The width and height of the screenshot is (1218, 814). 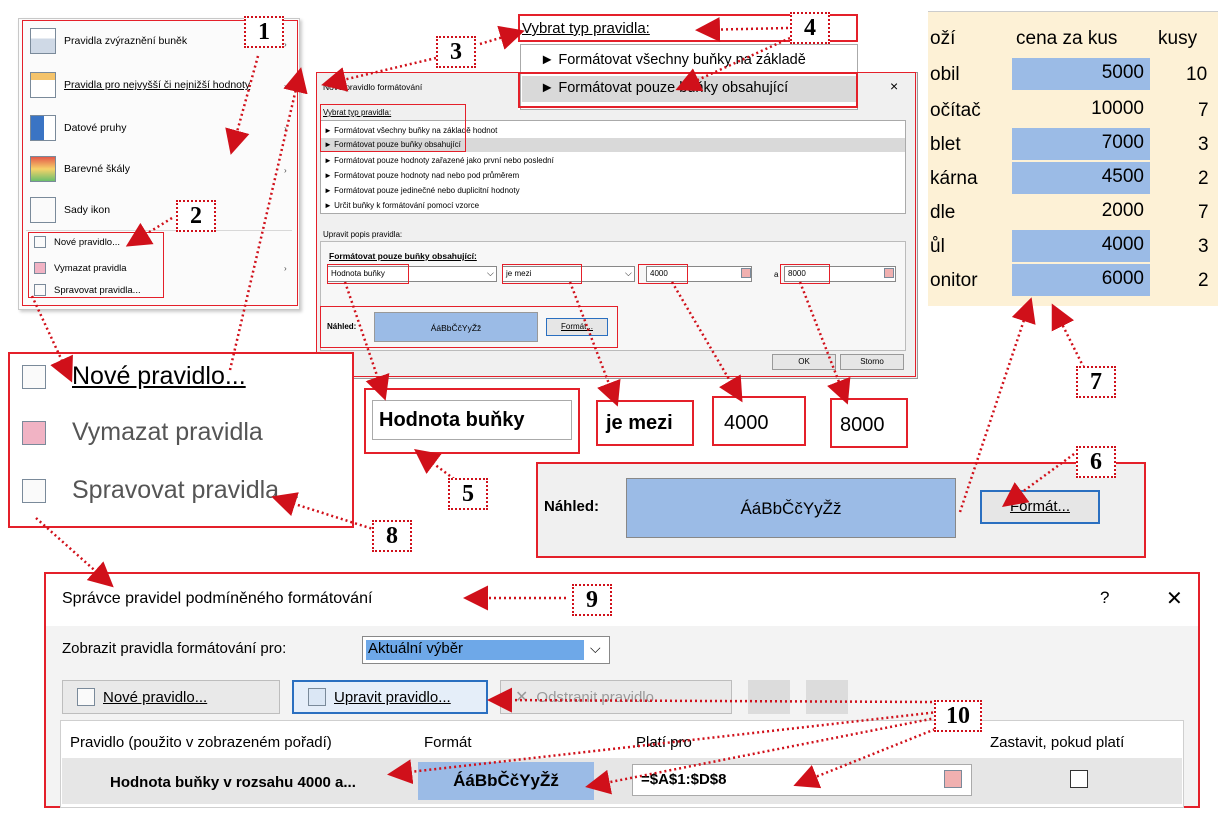 What do you see at coordinates (594, 344) in the screenshot?
I see `arrow-op` at bounding box center [594, 344].